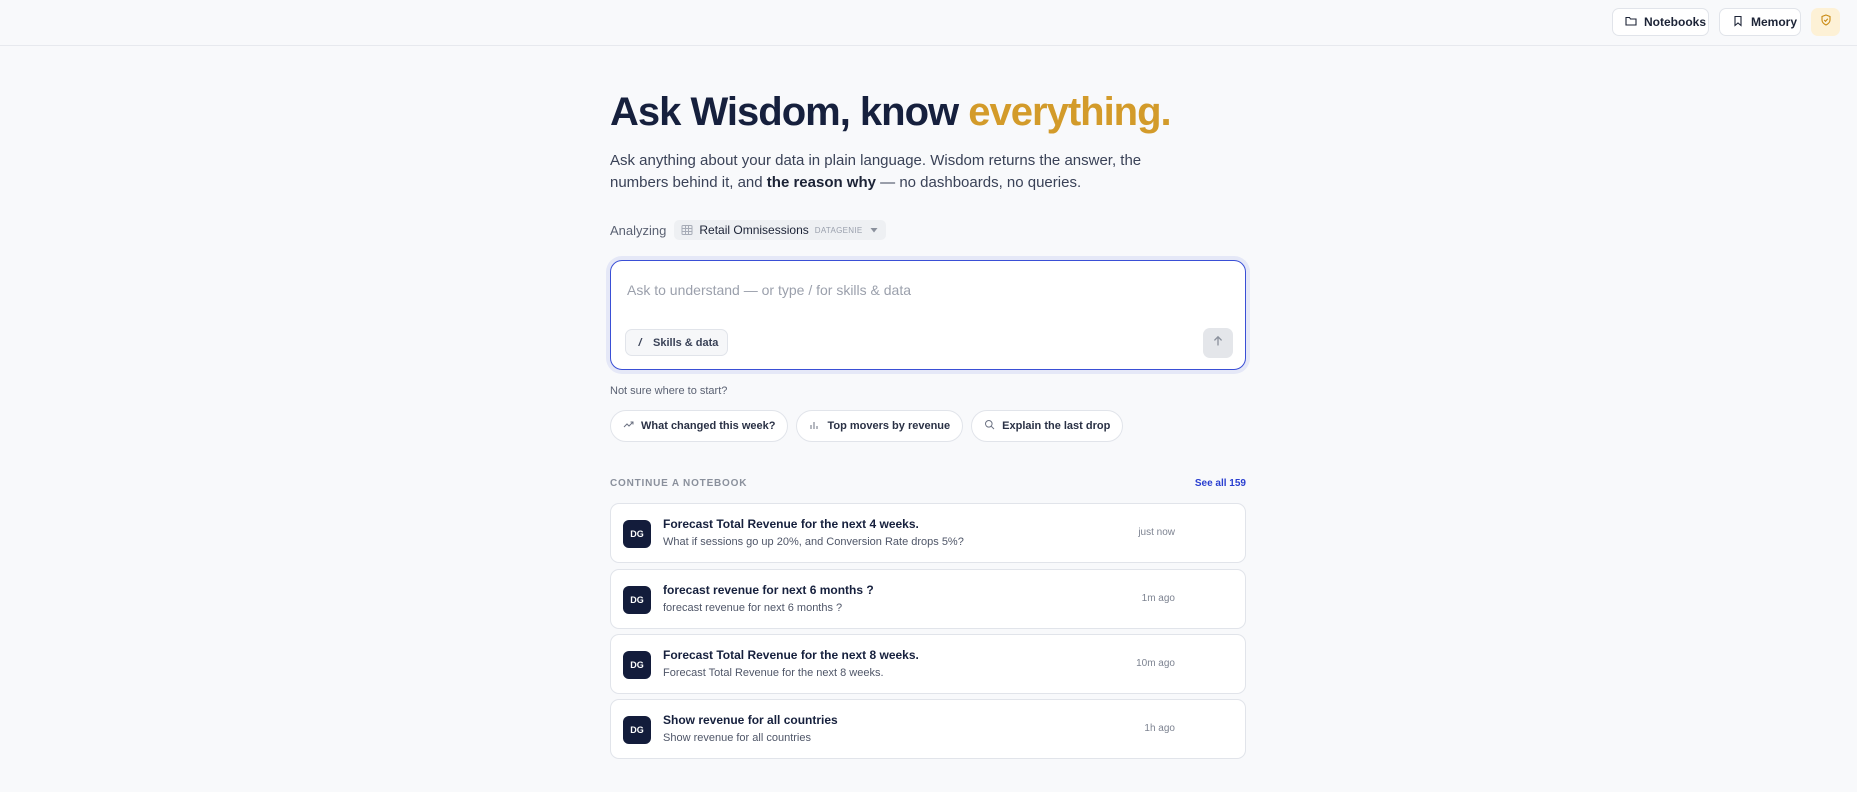  I want to click on ask-input, so click(907, 290).